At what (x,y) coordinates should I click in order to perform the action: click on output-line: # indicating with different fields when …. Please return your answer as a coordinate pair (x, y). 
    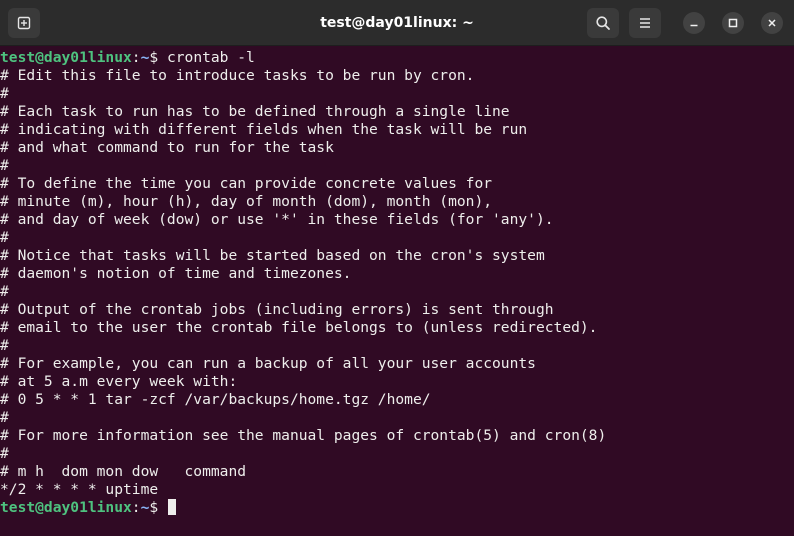
    Looking at the image, I should click on (264, 129).